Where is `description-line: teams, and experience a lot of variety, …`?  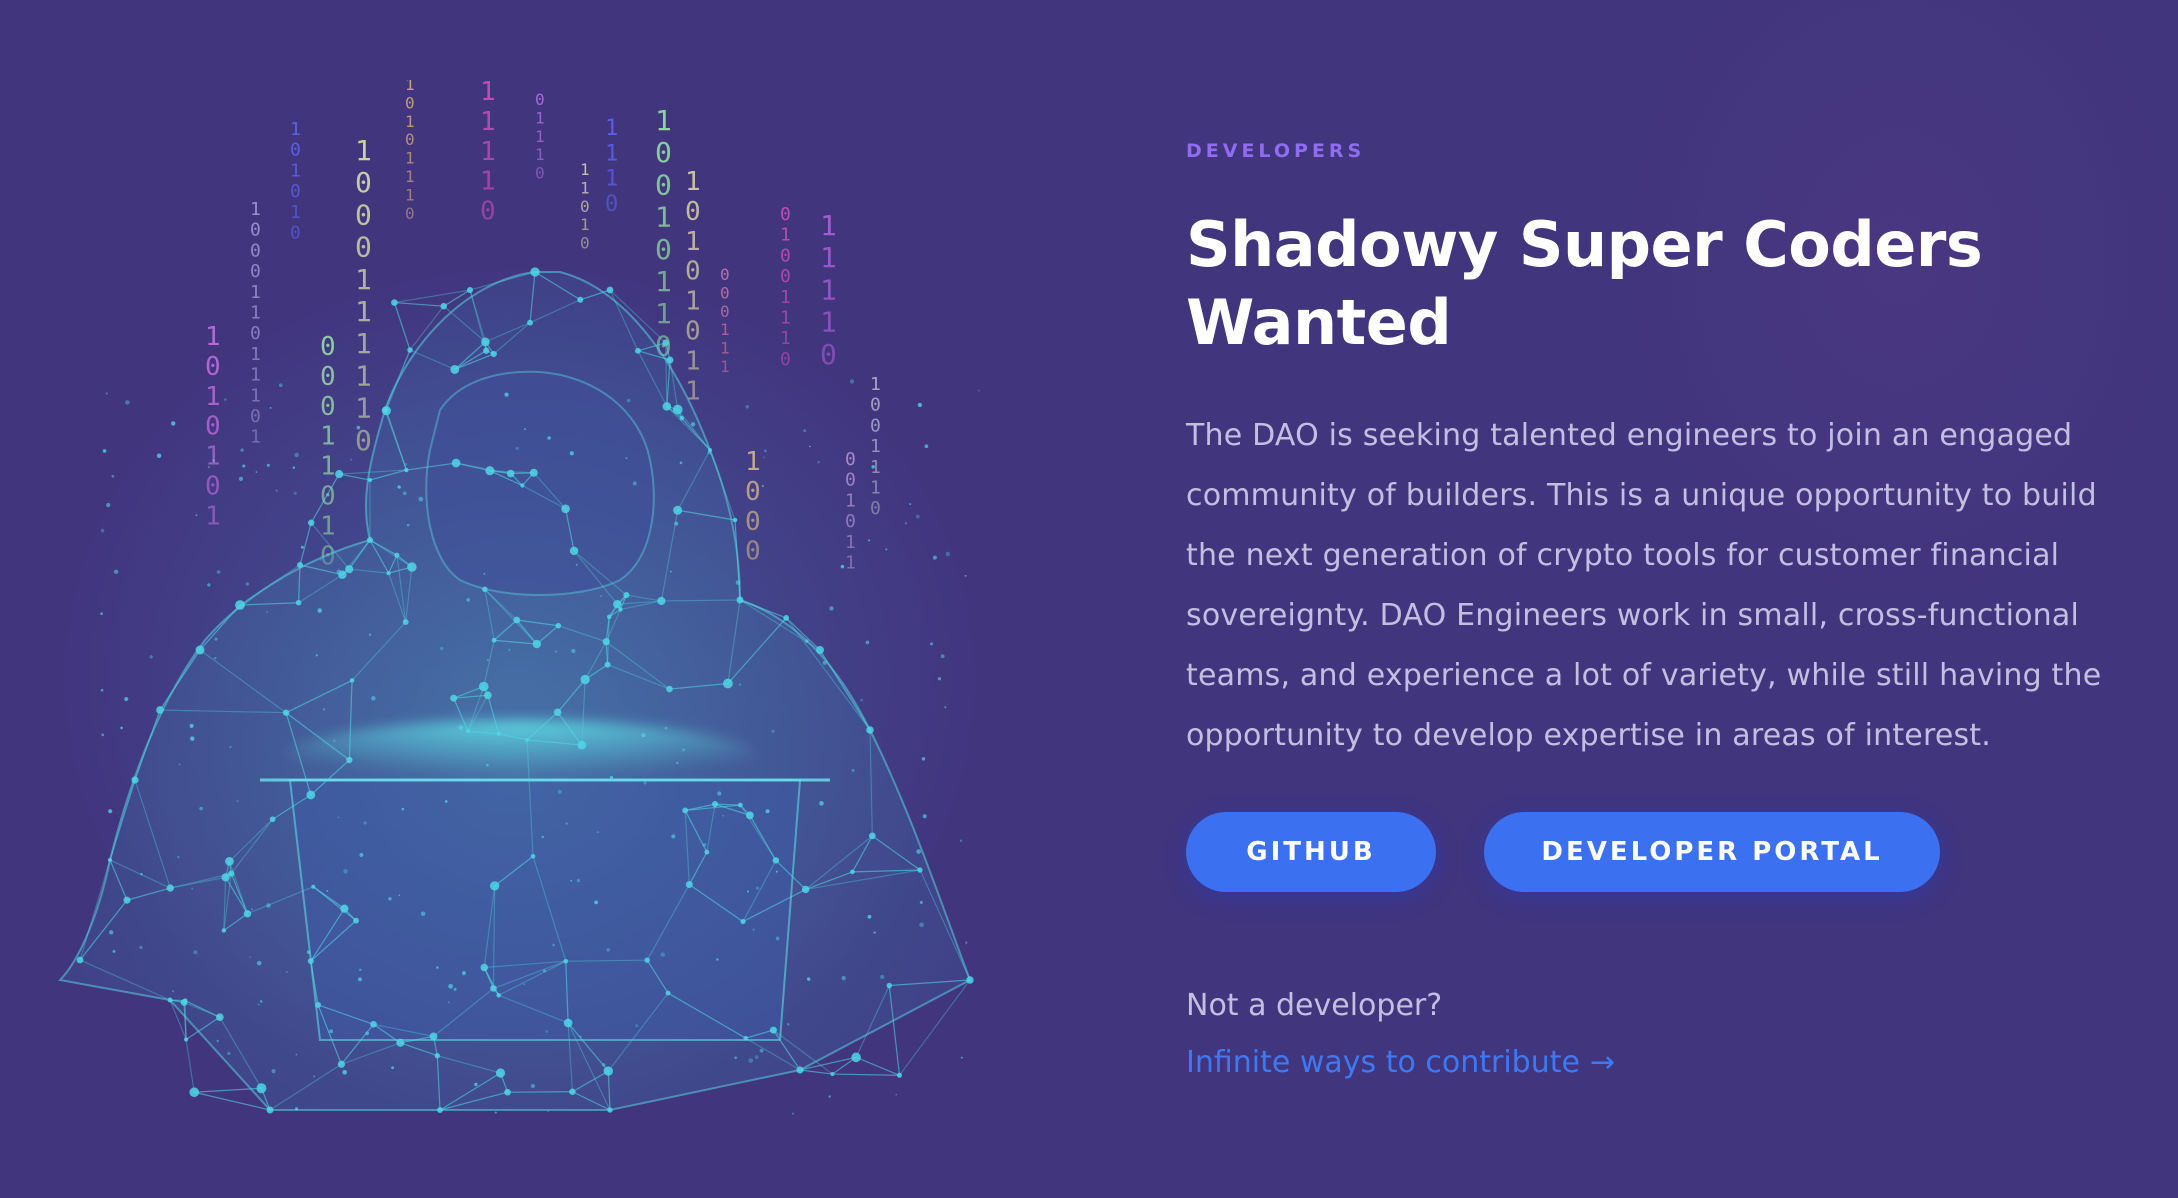 description-line: teams, and experience a lot of variety, … is located at coordinates (1644, 675).